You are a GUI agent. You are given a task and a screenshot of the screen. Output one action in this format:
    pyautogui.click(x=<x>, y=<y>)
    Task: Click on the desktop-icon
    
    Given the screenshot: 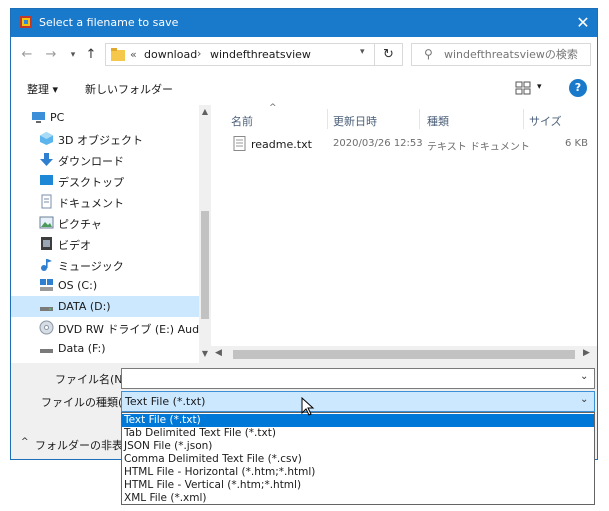 What is the action you would take?
    pyautogui.click(x=46, y=180)
    